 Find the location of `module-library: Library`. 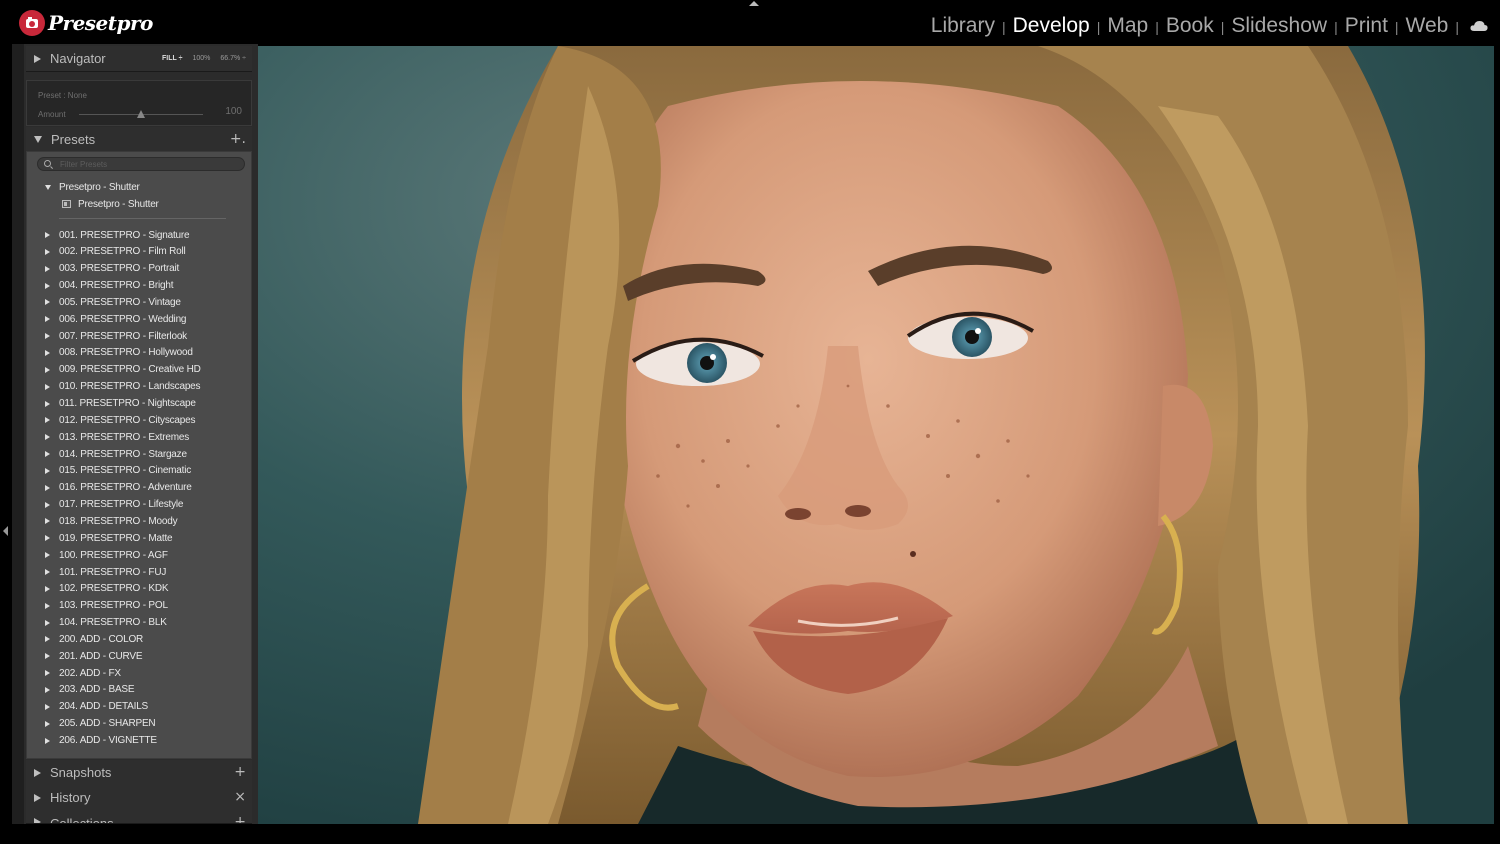

module-library: Library is located at coordinates (963, 26).